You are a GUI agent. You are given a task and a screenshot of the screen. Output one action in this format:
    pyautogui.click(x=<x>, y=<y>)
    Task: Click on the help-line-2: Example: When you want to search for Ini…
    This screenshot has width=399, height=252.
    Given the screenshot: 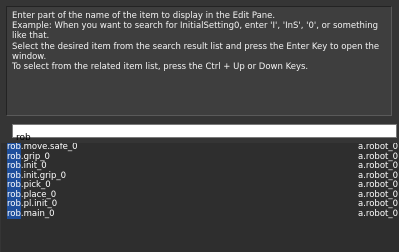 What is the action you would take?
    pyautogui.click(x=195, y=31)
    